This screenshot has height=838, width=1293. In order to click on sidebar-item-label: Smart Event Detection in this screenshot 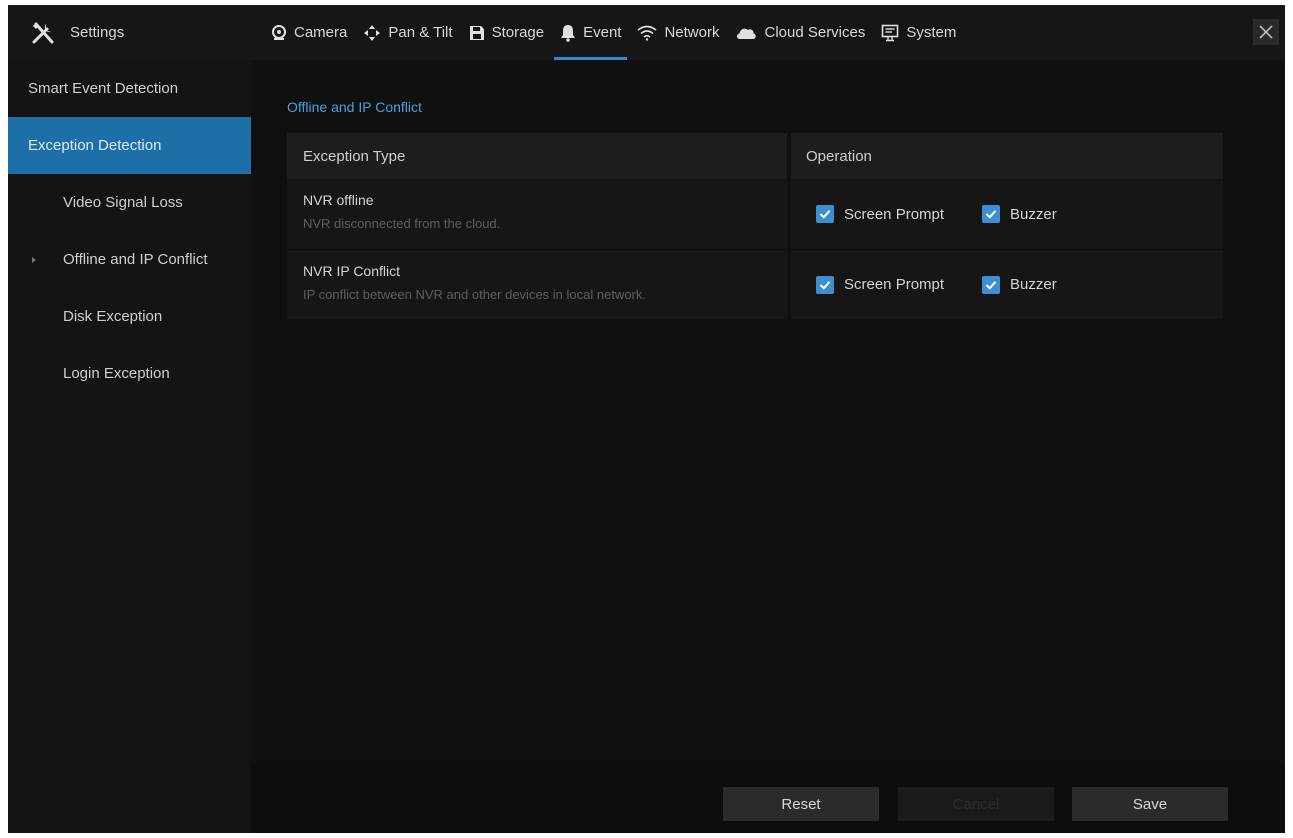, I will do `click(103, 88)`.